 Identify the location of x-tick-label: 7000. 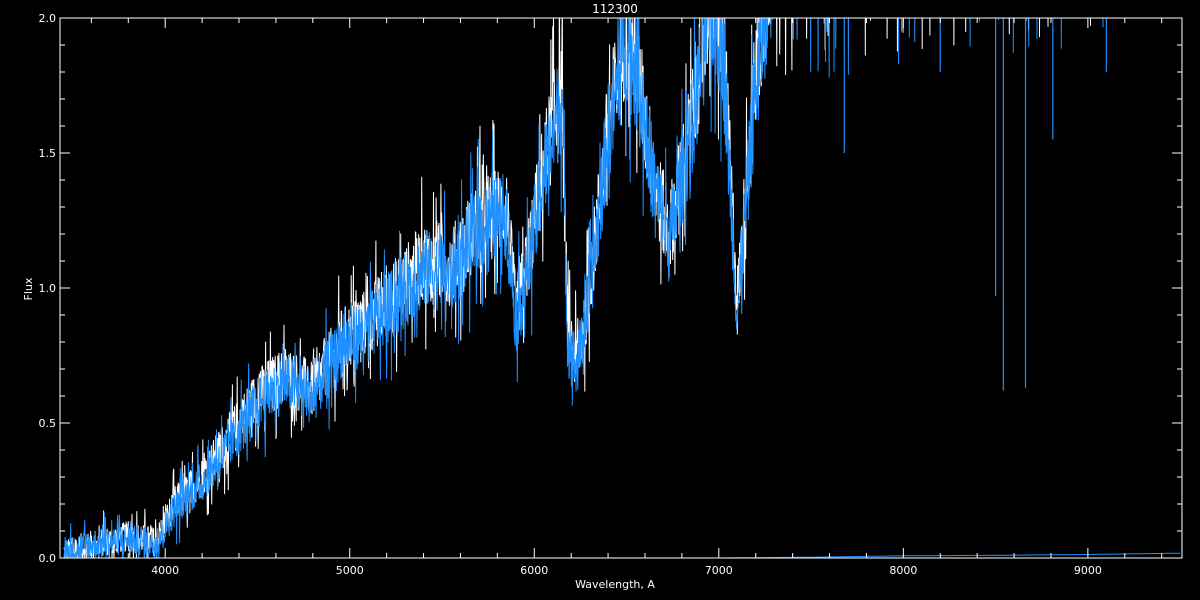
(719, 570).